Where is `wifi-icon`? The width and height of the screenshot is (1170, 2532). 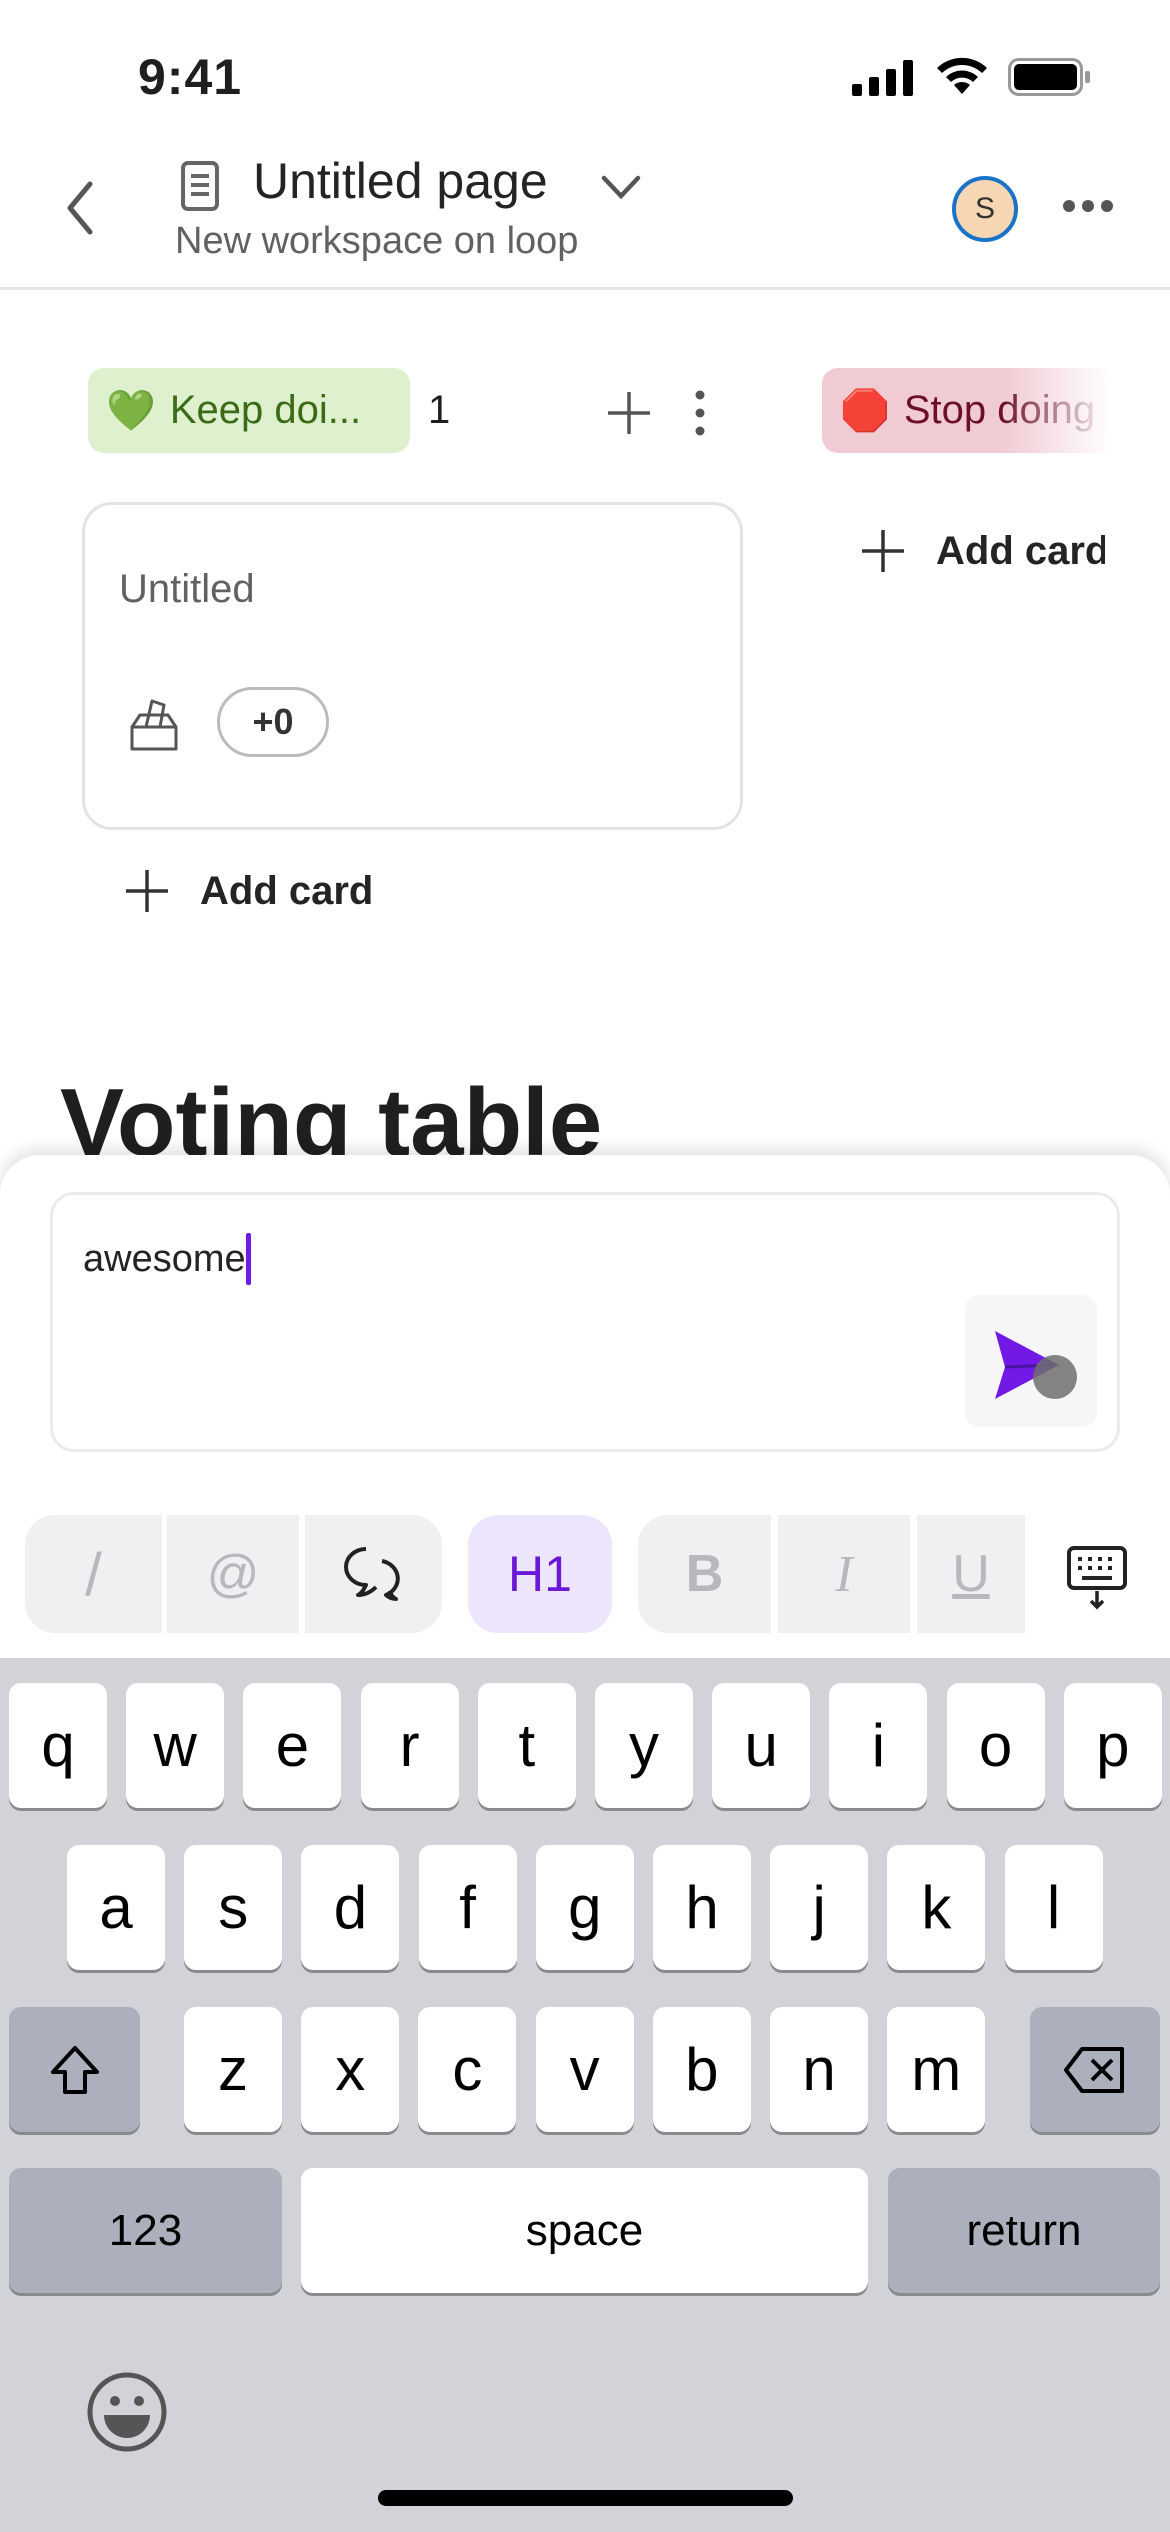
wifi-icon is located at coordinates (962, 75).